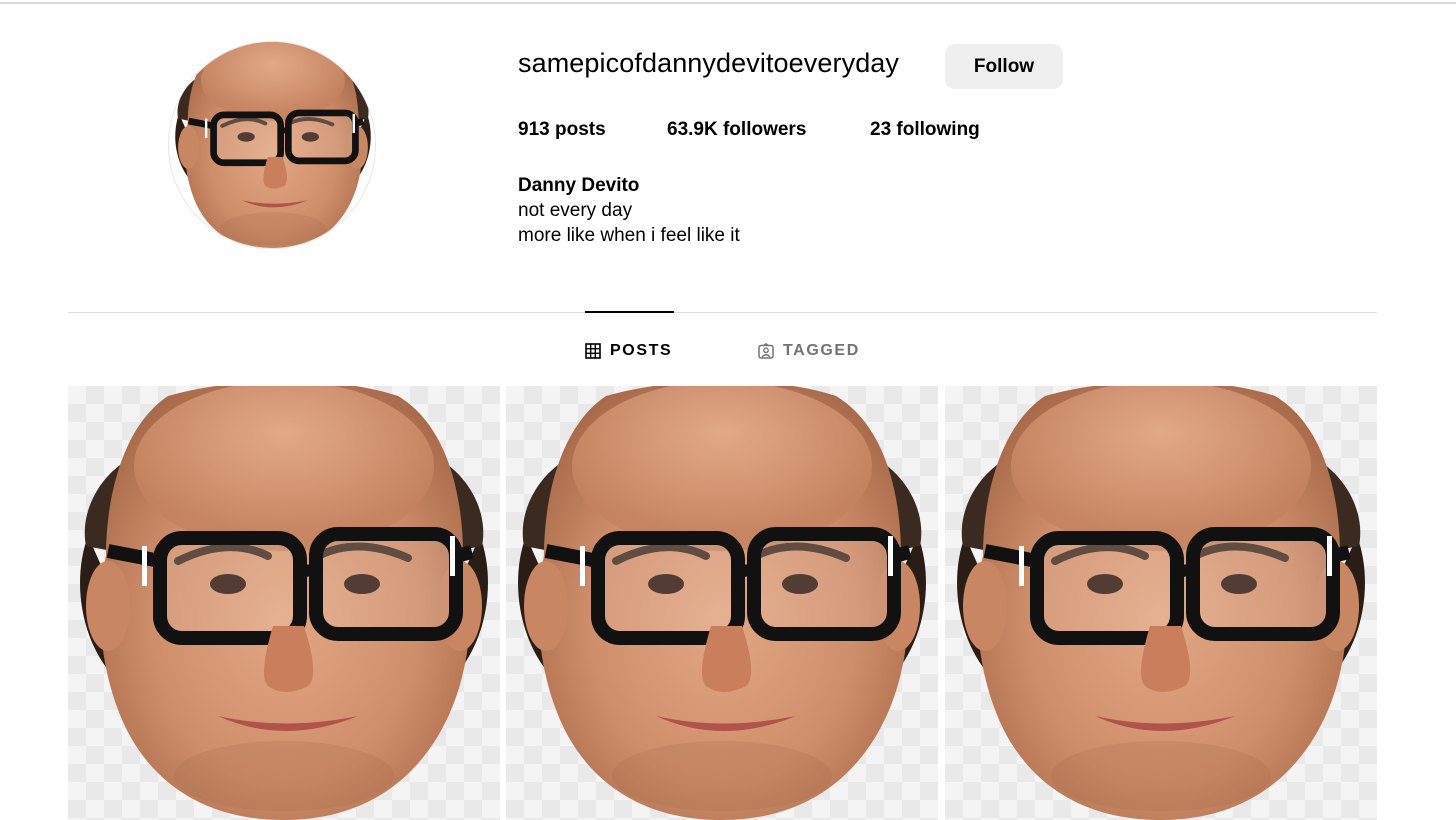 The image size is (1456, 820). I want to click on profile-username: samepicofdannydevitoeveryday, so click(709, 63).